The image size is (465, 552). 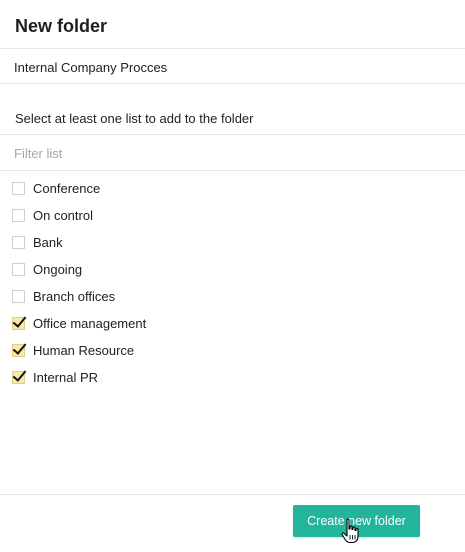 I want to click on list-item-label: Office management, so click(x=90, y=323).